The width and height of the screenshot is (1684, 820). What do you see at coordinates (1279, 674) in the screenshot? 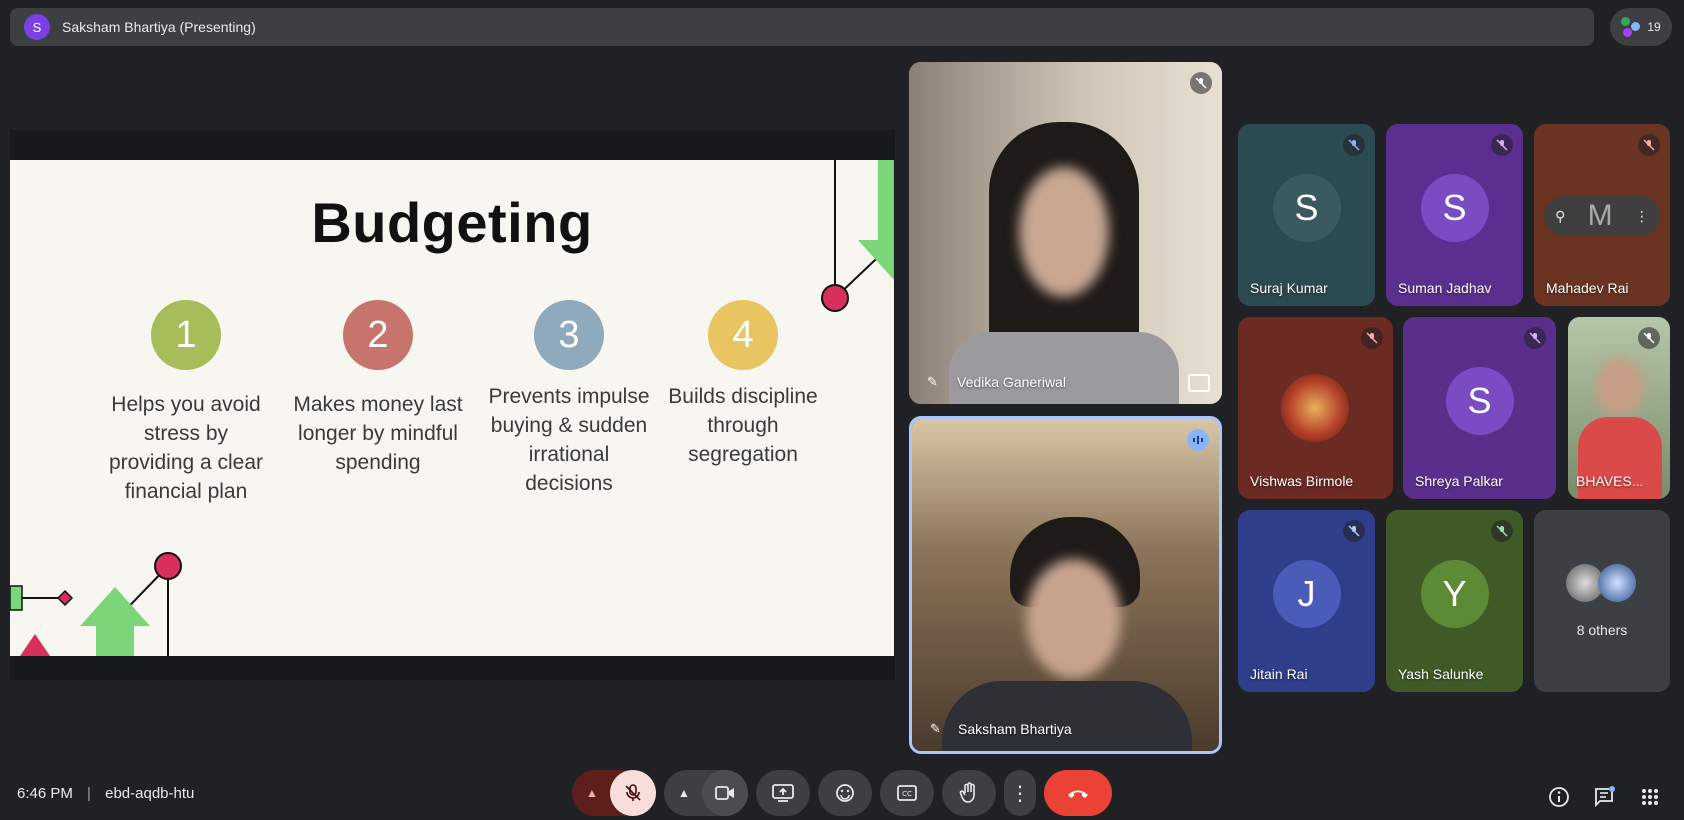
I see `participant-name: Jitain Rai` at bounding box center [1279, 674].